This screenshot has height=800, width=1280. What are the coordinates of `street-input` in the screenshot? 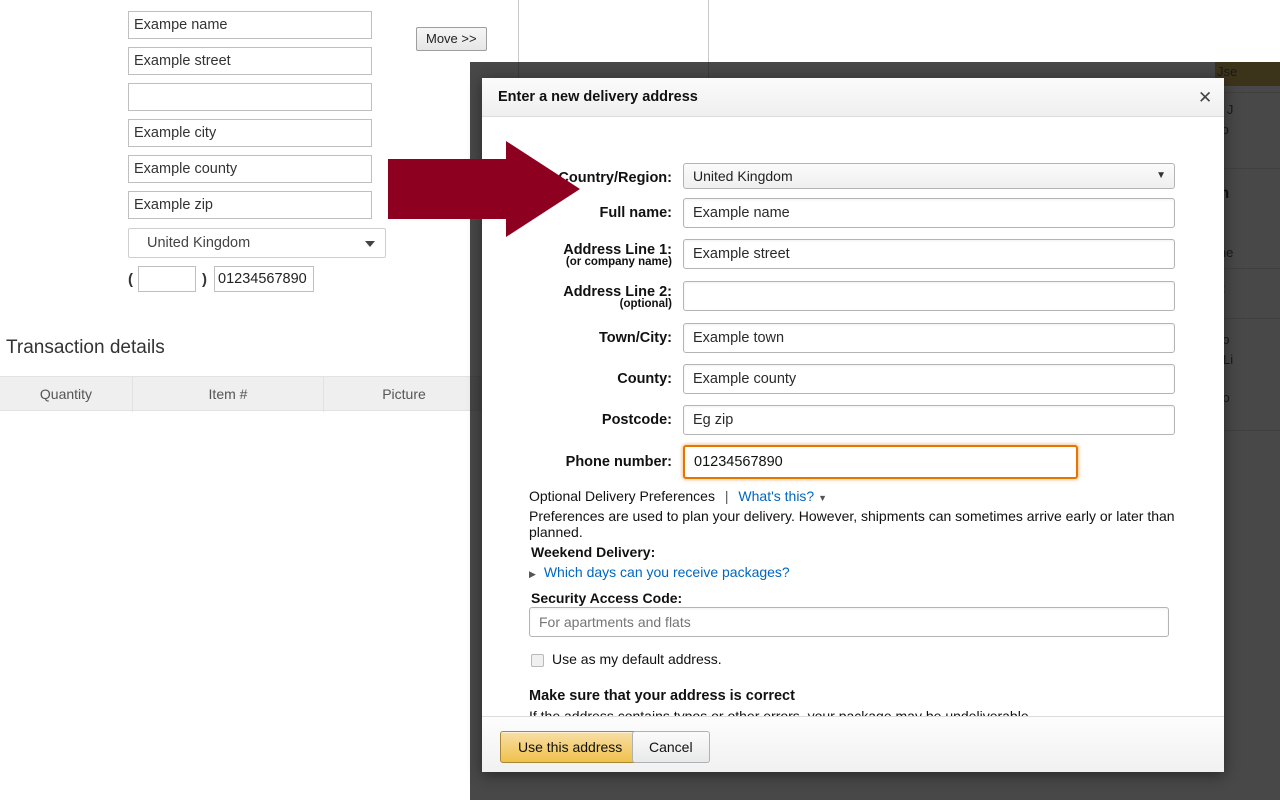 It's located at (250, 61).